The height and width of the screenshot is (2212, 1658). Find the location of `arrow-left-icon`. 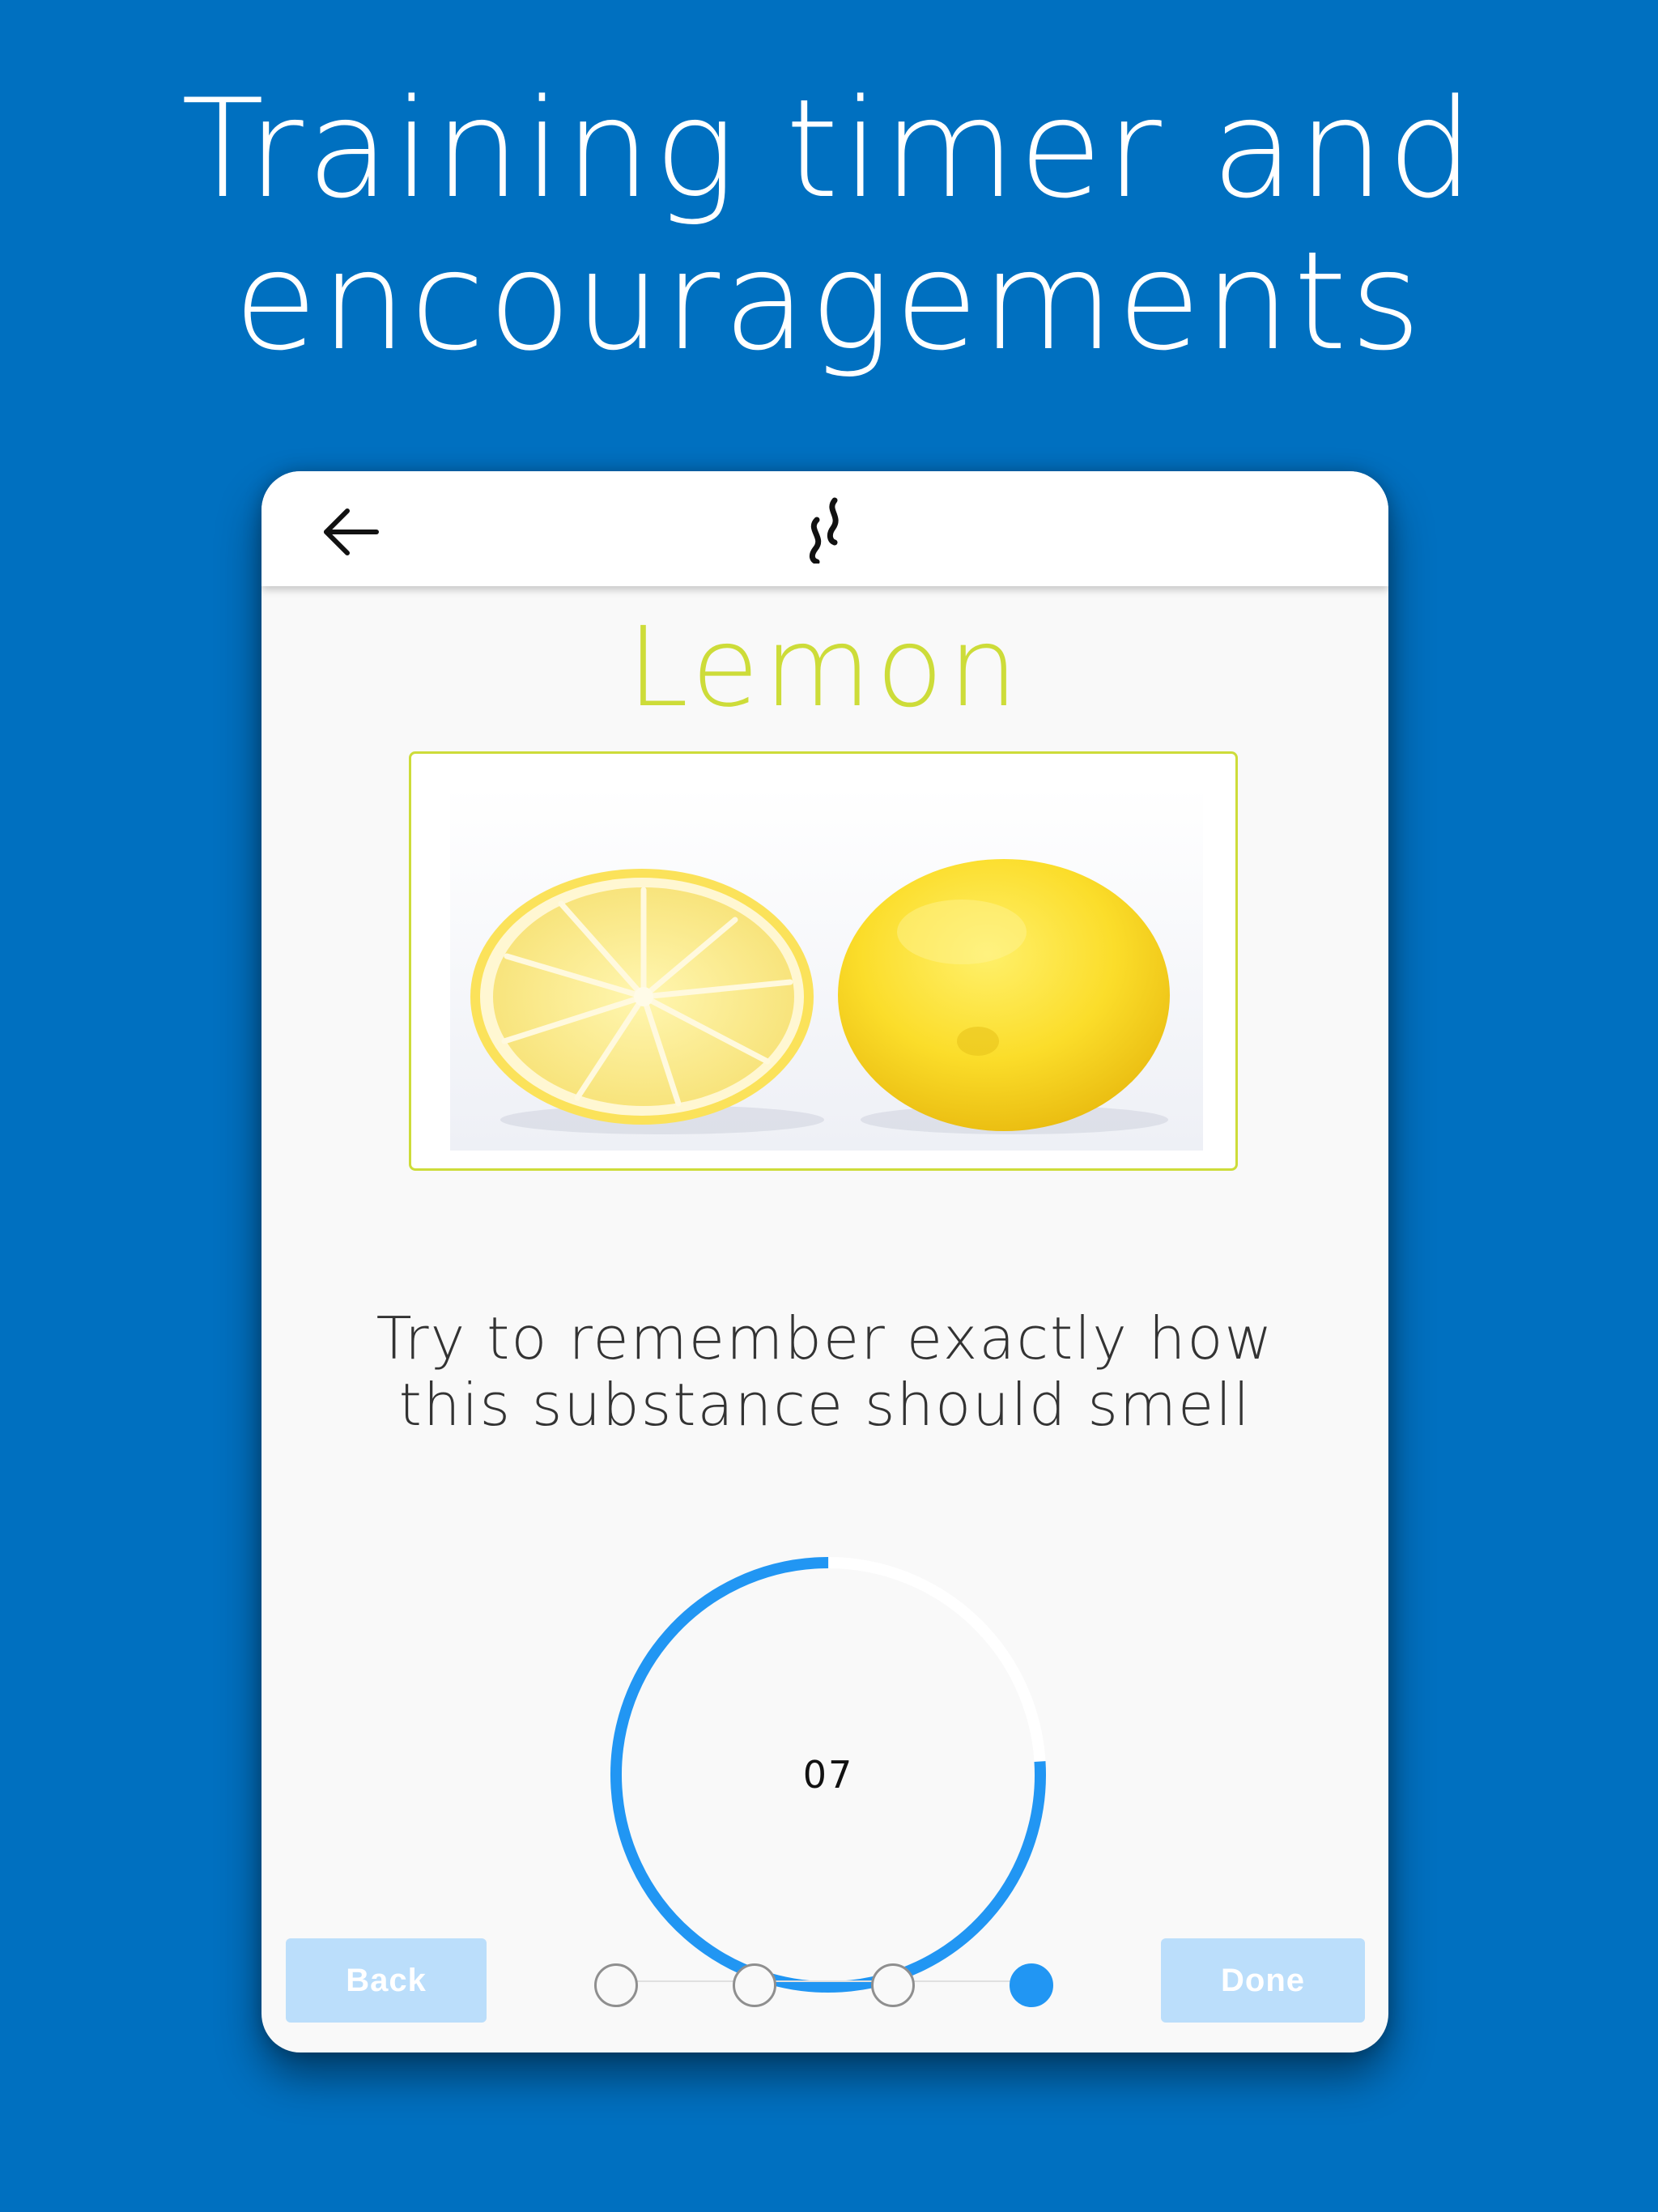

arrow-left-icon is located at coordinates (350, 532).